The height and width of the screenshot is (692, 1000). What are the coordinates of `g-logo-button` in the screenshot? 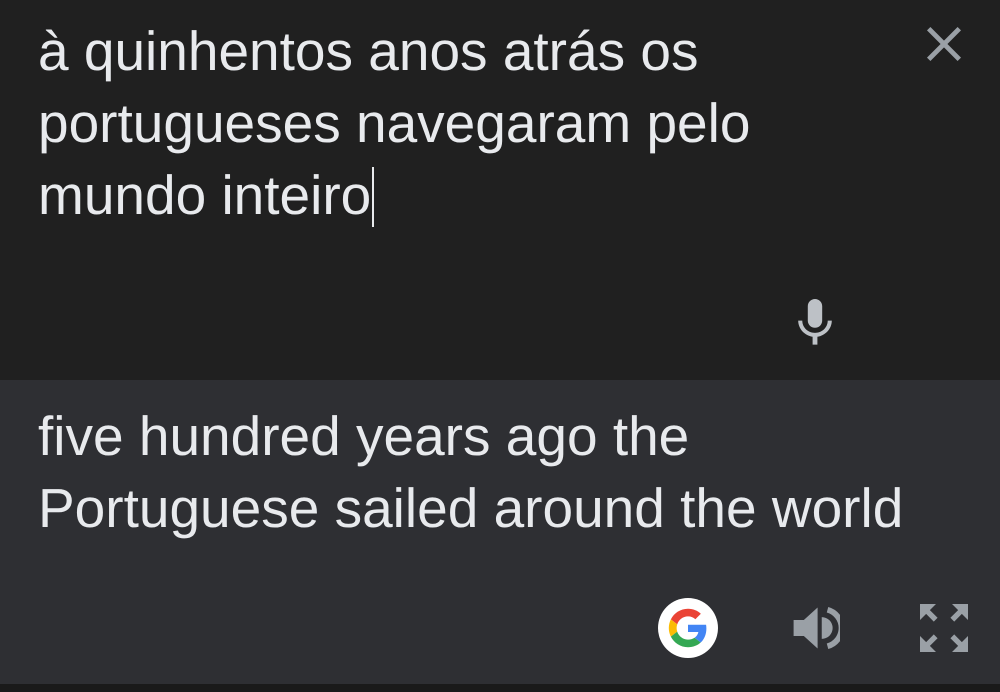 It's located at (688, 628).